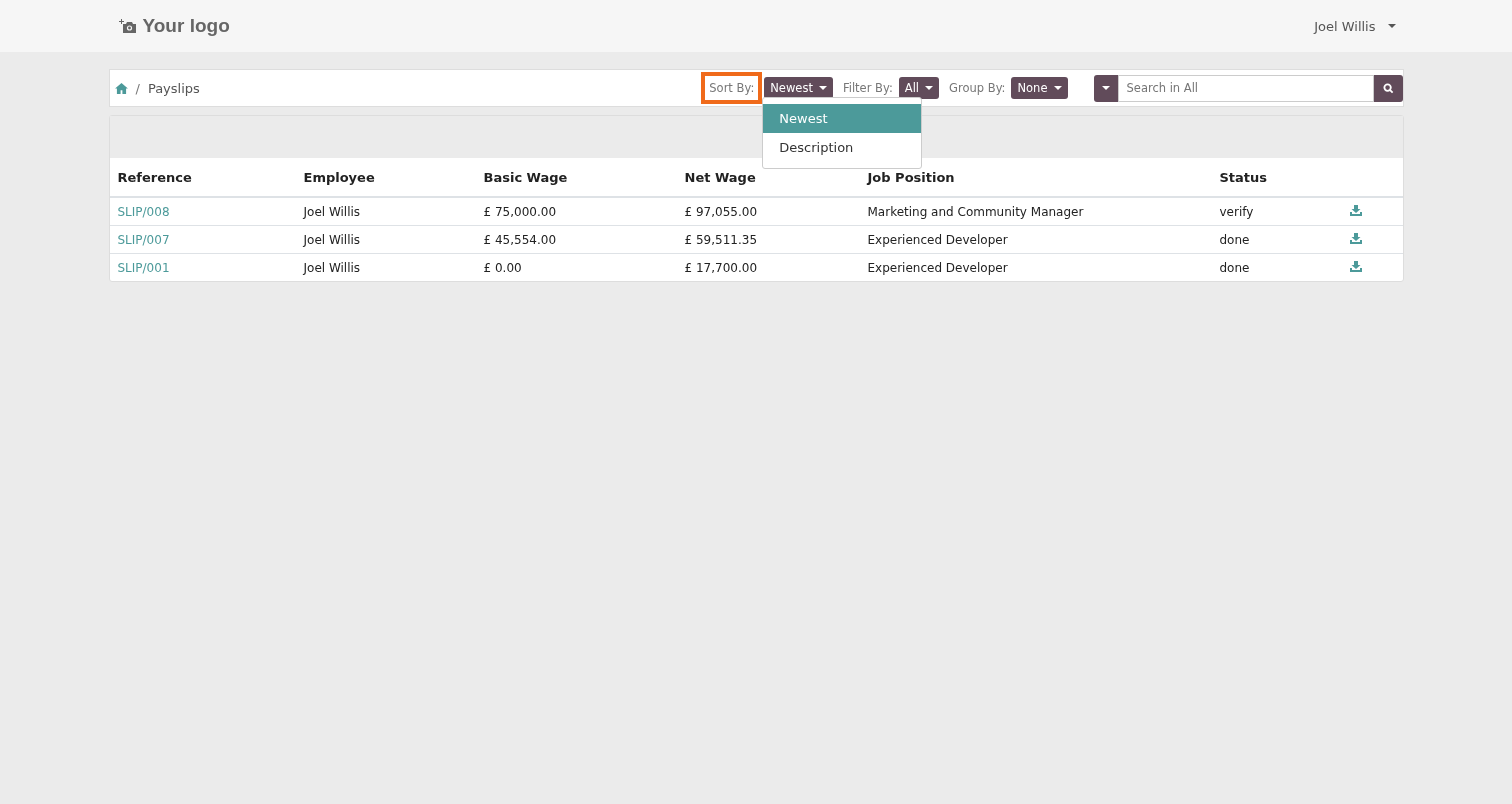 This screenshot has width=1512, height=804. What do you see at coordinates (1105, 88) in the screenshot?
I see `search-options-button` at bounding box center [1105, 88].